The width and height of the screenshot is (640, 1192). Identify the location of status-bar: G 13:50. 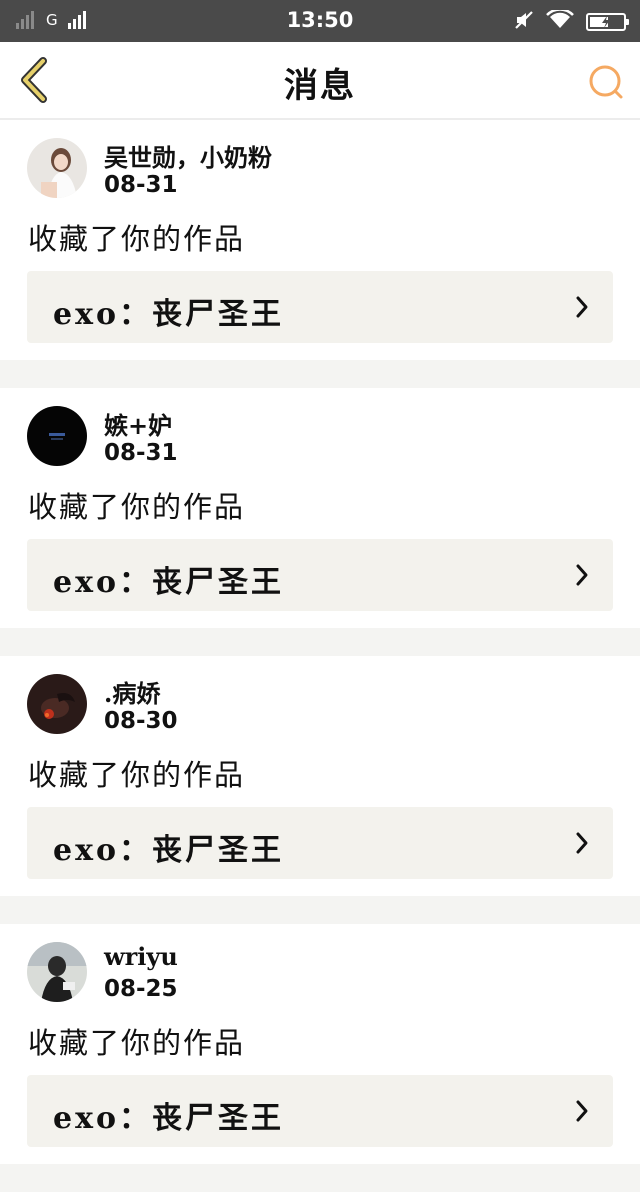
(320, 21).